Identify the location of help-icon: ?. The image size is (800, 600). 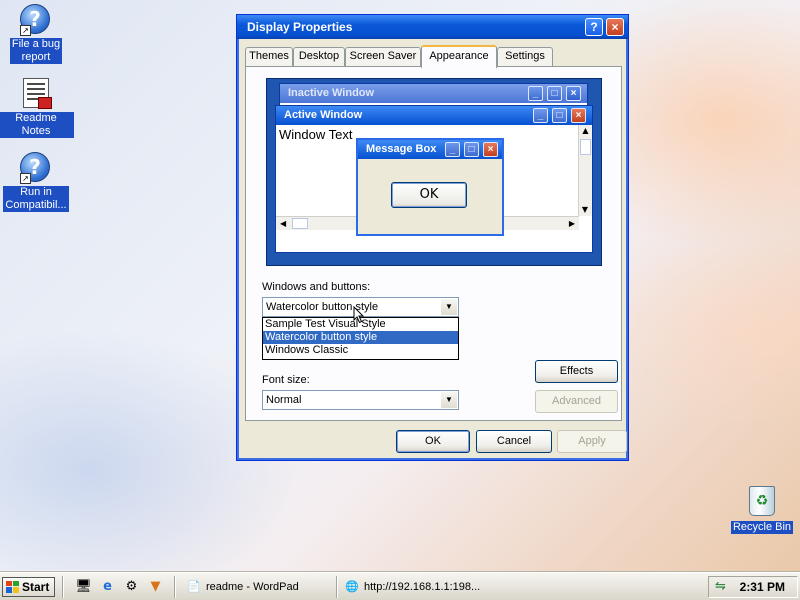
(594, 27).